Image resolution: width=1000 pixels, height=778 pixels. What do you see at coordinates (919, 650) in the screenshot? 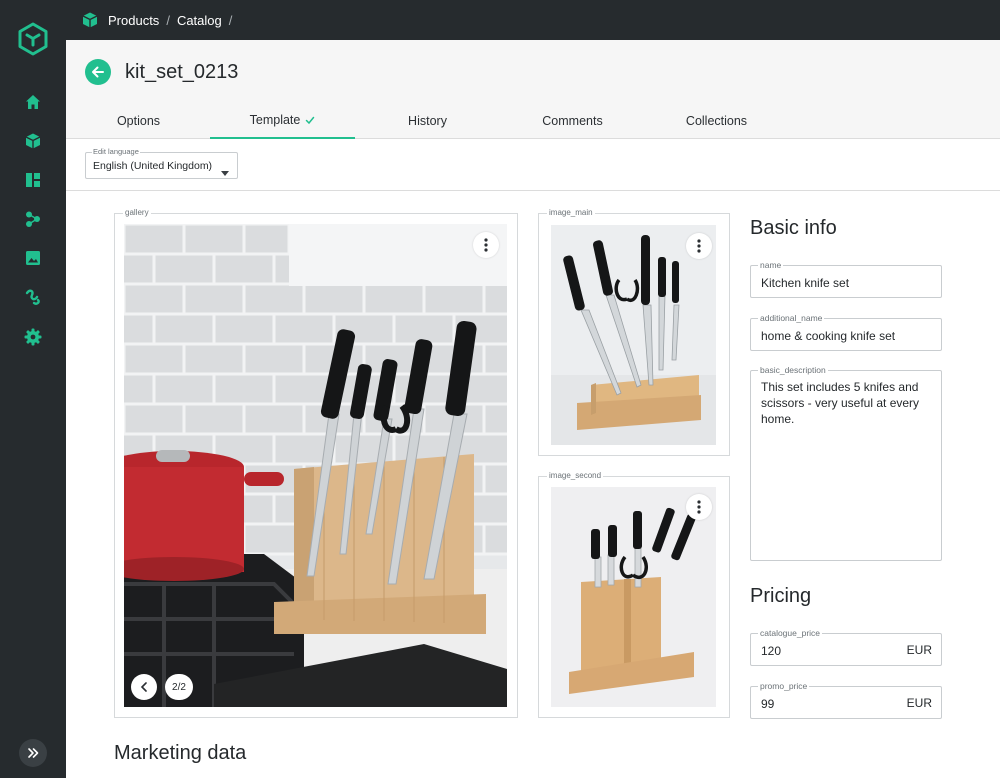
I see `catalogue-price-currency: EUR` at bounding box center [919, 650].